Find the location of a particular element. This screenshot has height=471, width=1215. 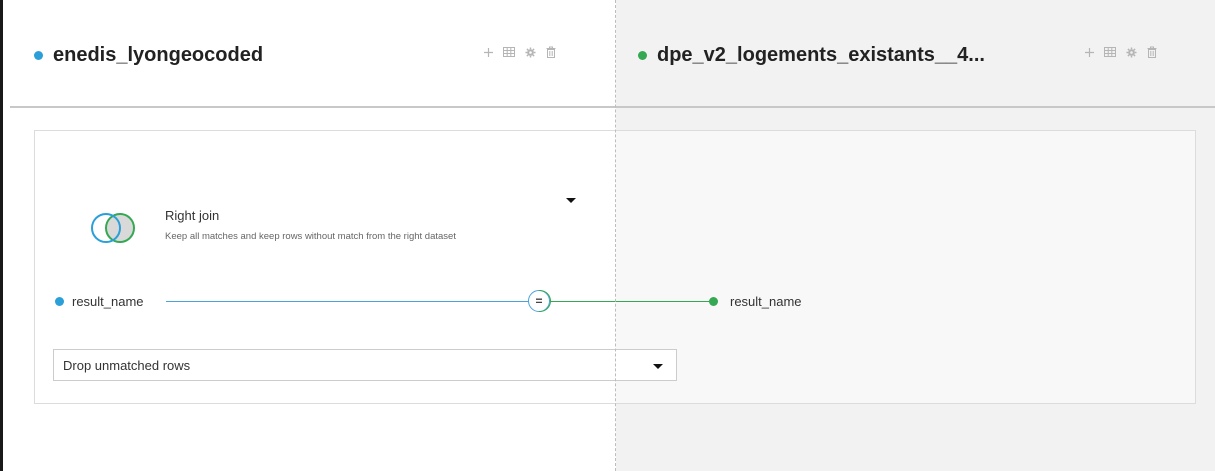

join-type-label: Right join is located at coordinates (192, 215).